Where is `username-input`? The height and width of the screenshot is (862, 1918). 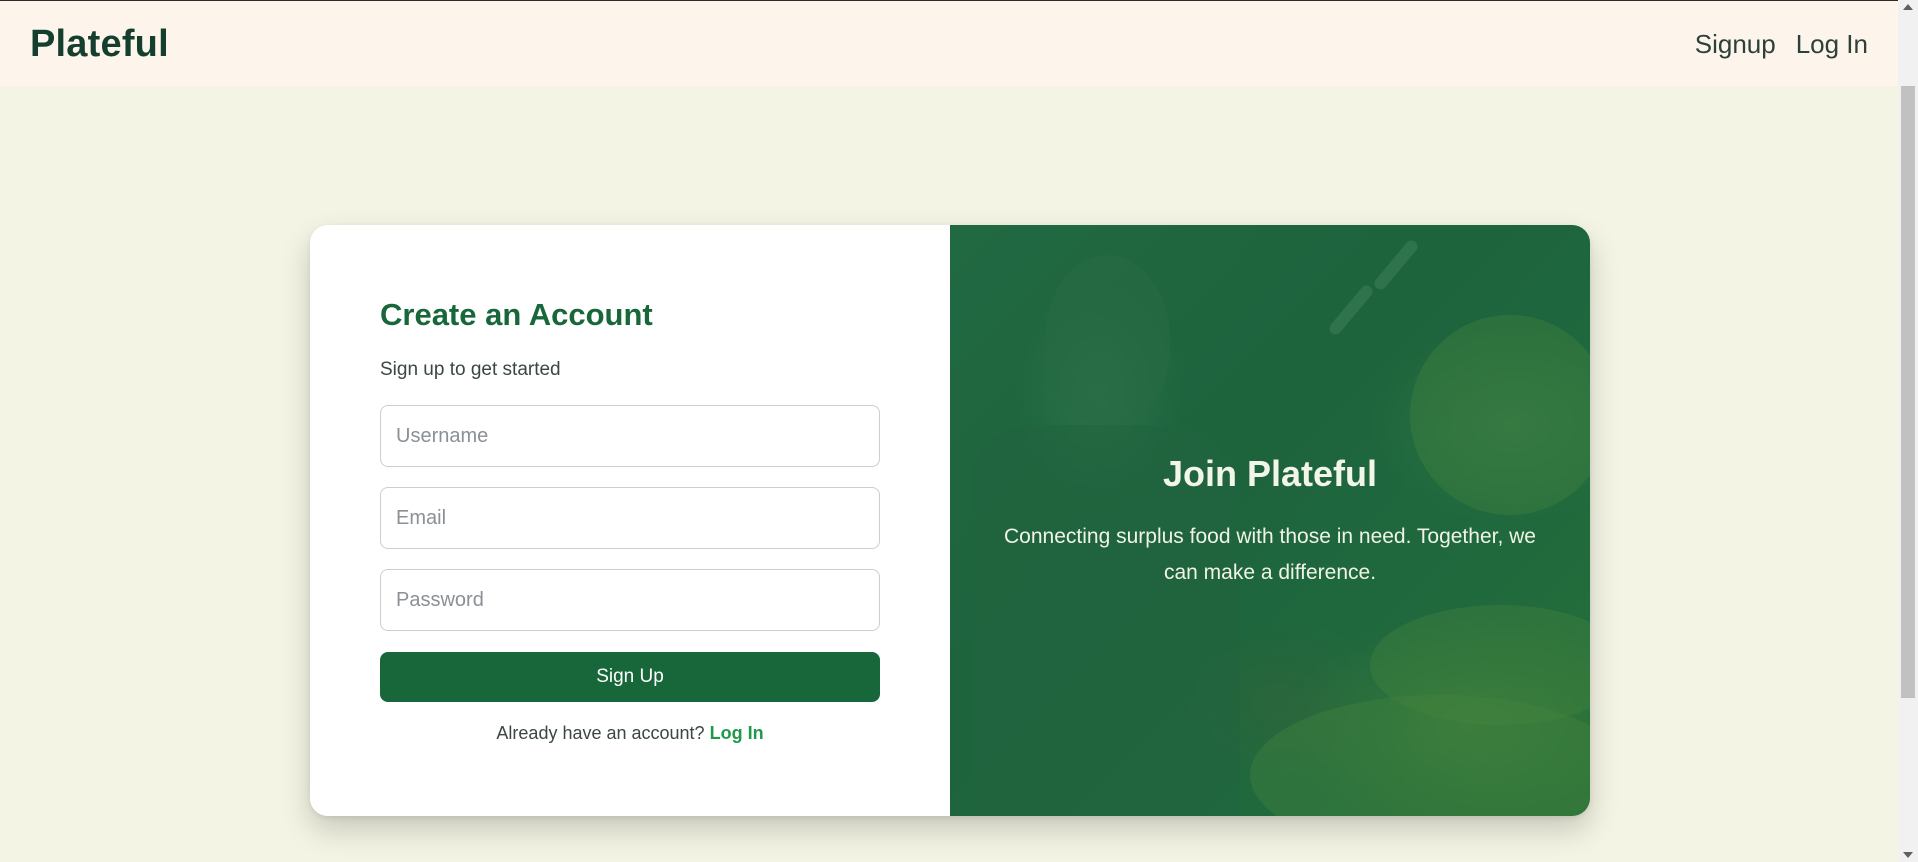
username-input is located at coordinates (630, 436).